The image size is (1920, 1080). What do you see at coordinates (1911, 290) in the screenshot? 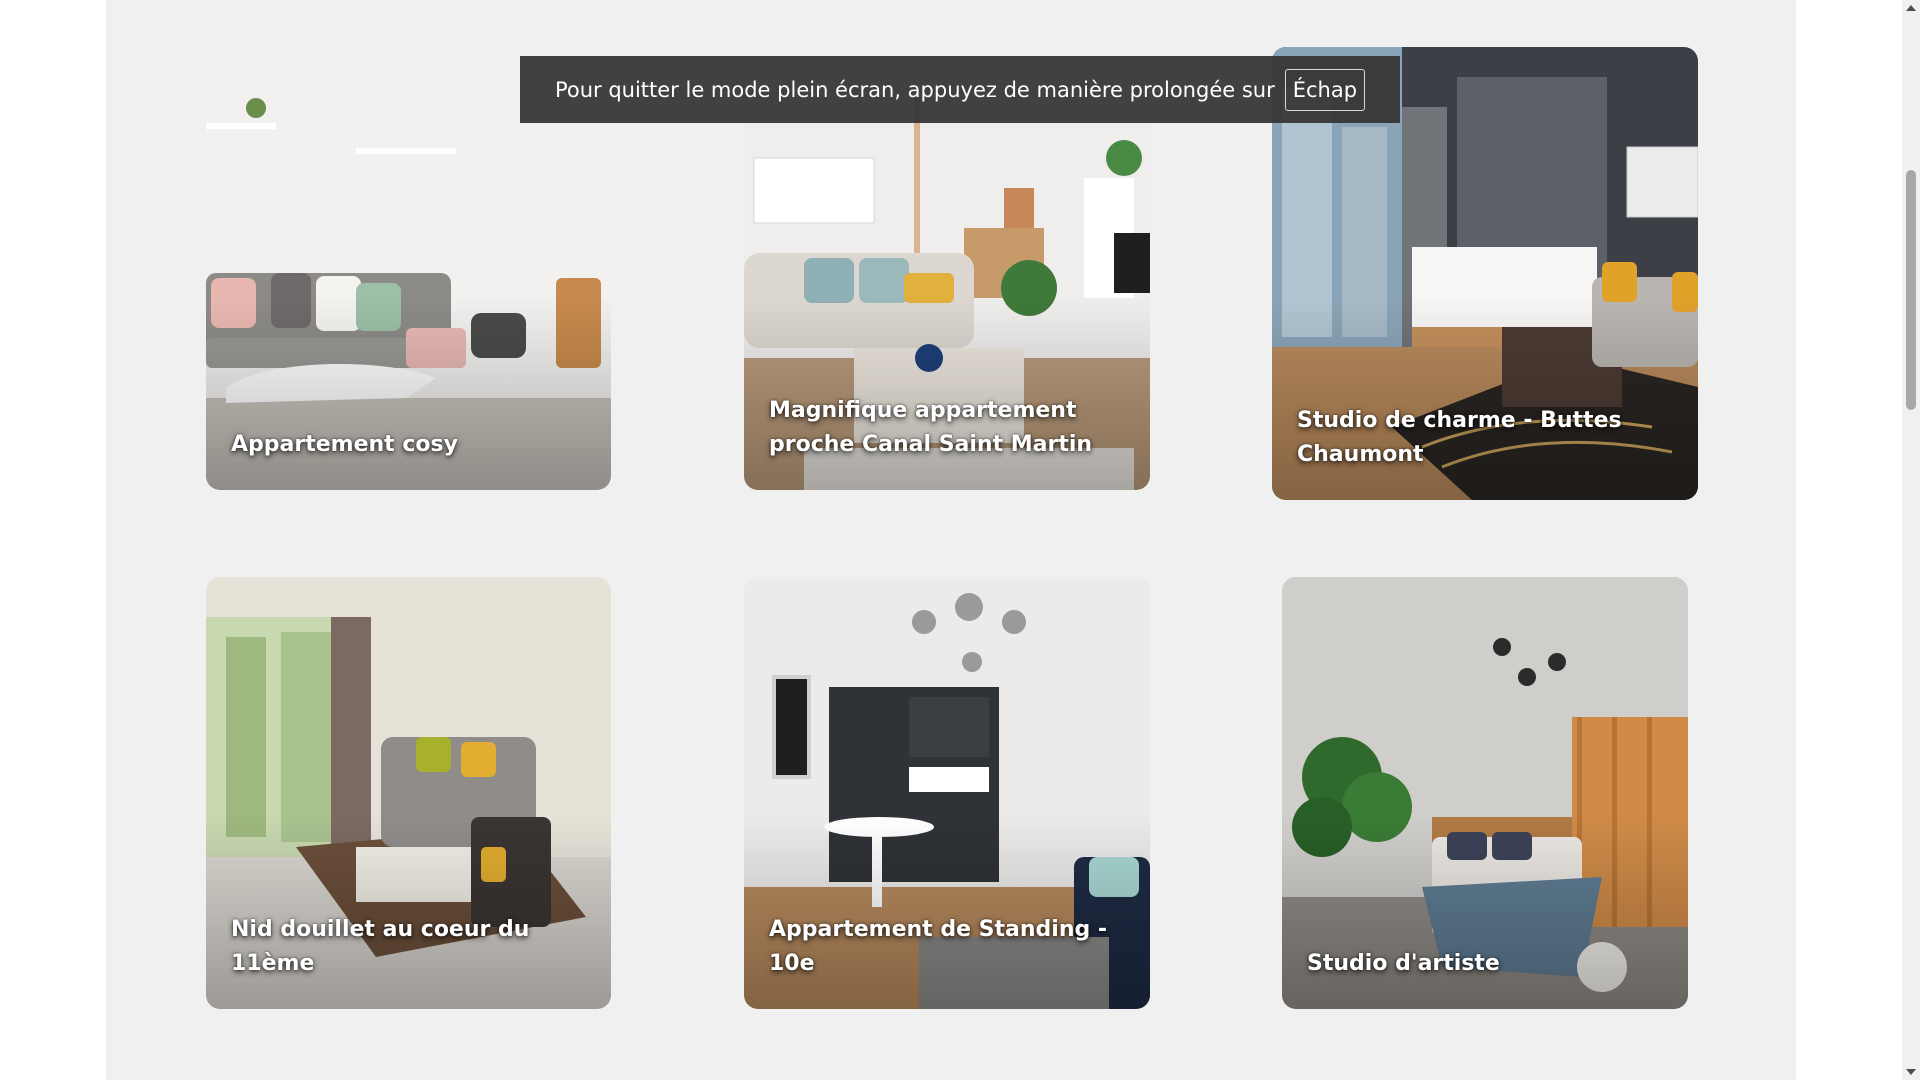
I see `scrollbar-thumb` at bounding box center [1911, 290].